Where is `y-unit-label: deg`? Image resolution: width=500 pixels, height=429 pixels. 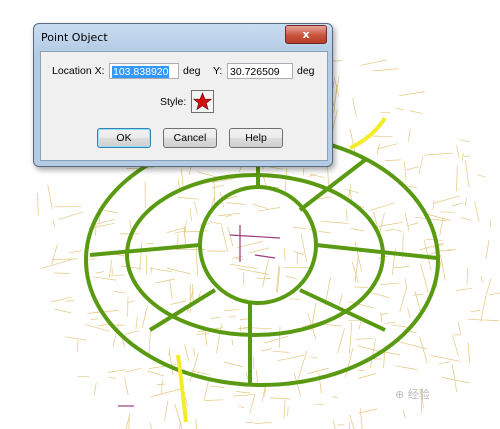
y-unit-label: deg is located at coordinates (306, 71).